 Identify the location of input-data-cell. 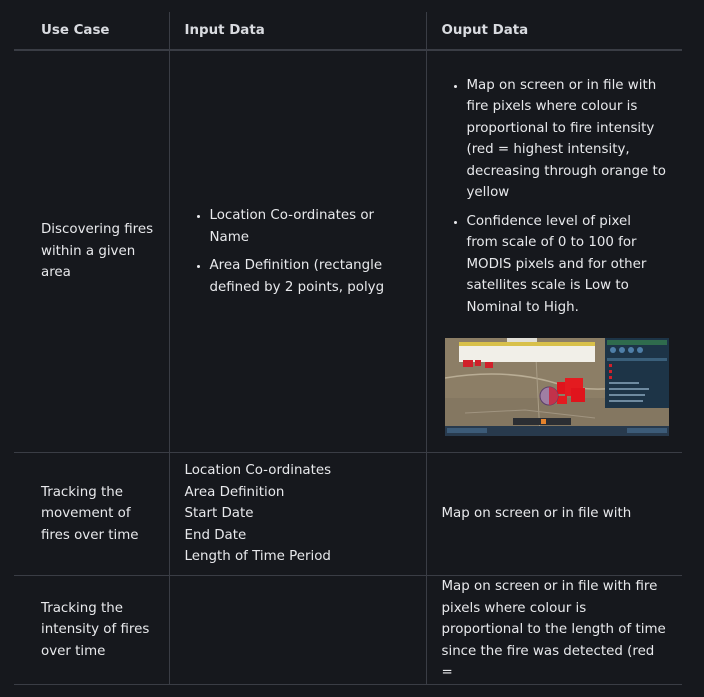
(298, 630).